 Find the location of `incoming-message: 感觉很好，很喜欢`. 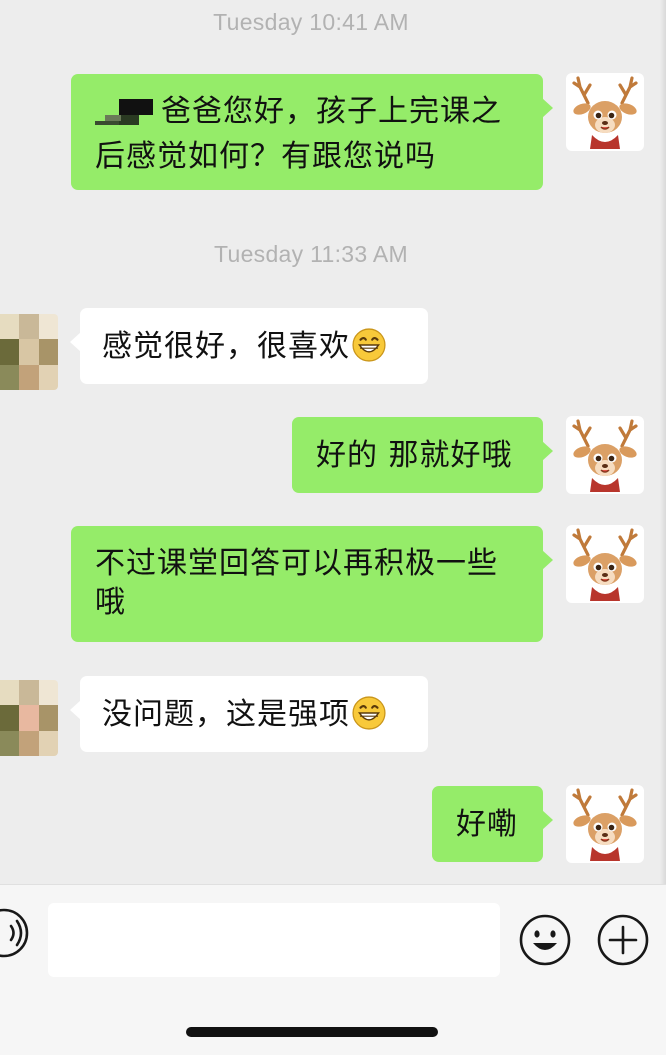

incoming-message: 感觉很好，很喜欢 is located at coordinates (249, 346).